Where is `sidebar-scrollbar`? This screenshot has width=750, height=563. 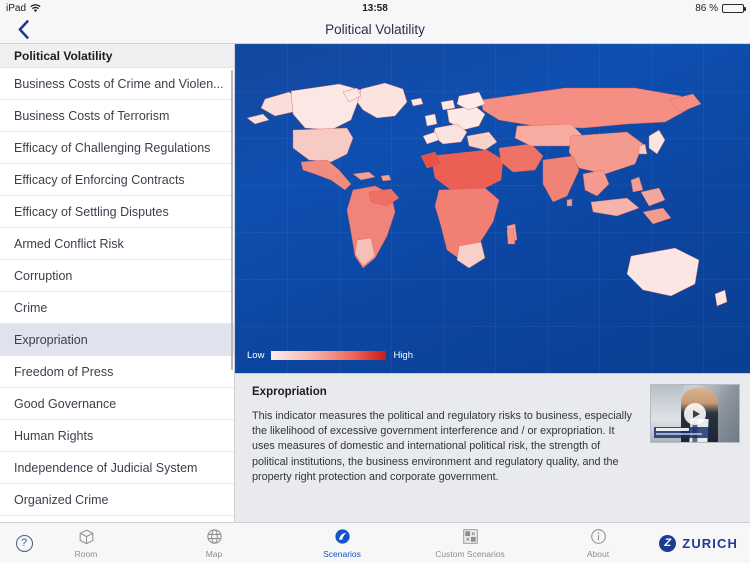 sidebar-scrollbar is located at coordinates (232, 220).